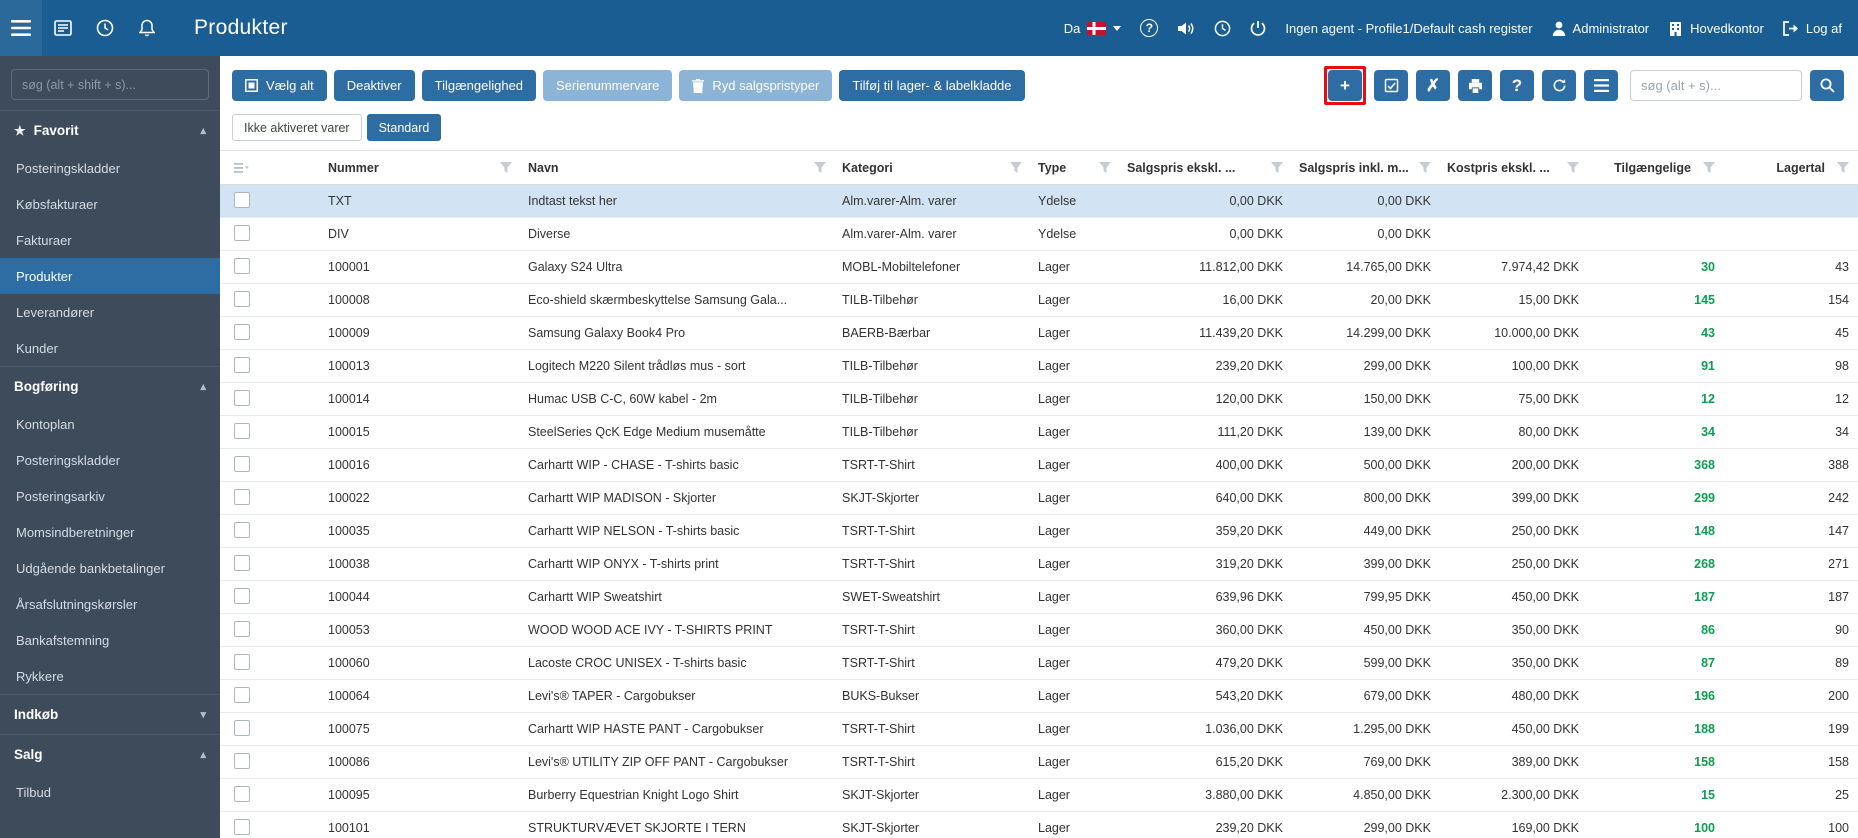 The height and width of the screenshot is (838, 1858). Describe the element at coordinates (404, 127) in the screenshot. I see `view-tab-standard: Standard` at that location.